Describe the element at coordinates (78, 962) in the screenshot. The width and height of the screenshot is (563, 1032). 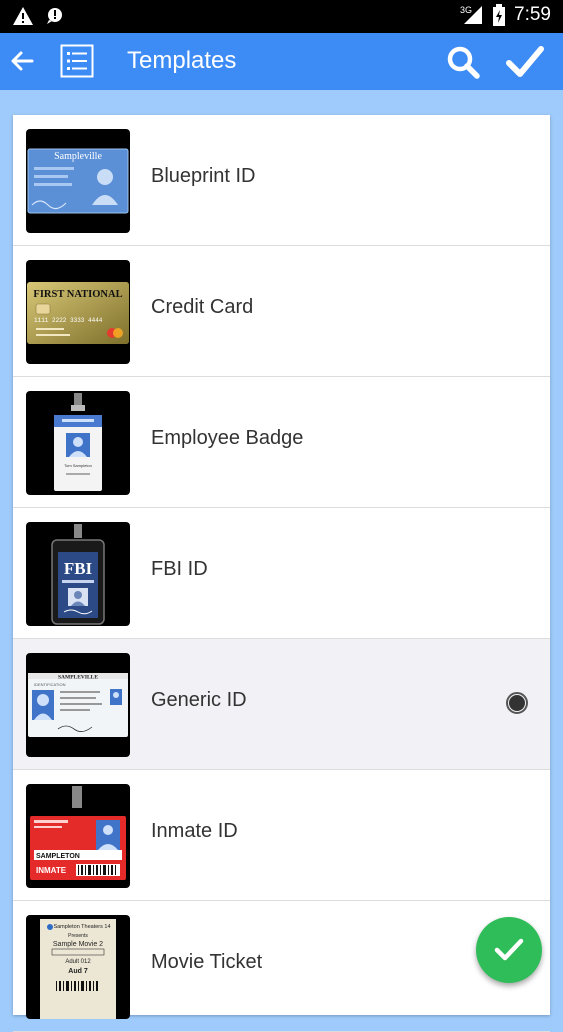
I see `ticket-adult: Adult 012` at that location.